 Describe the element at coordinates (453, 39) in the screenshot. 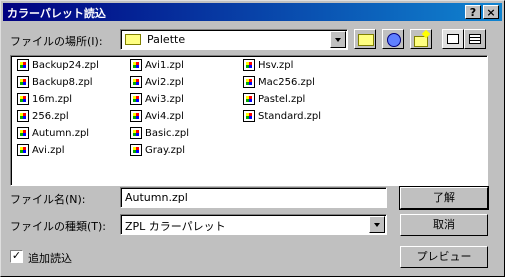

I see `list-view-icon` at that location.